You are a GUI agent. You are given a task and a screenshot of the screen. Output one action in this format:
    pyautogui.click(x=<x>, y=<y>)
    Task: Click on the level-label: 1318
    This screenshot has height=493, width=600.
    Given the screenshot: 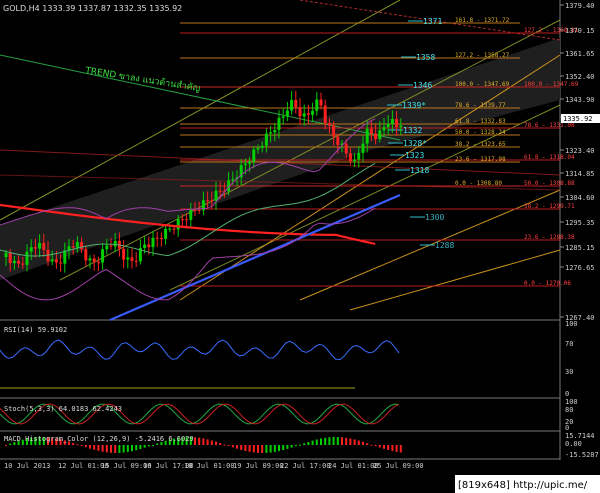 What is the action you would take?
    pyautogui.click(x=419, y=170)
    